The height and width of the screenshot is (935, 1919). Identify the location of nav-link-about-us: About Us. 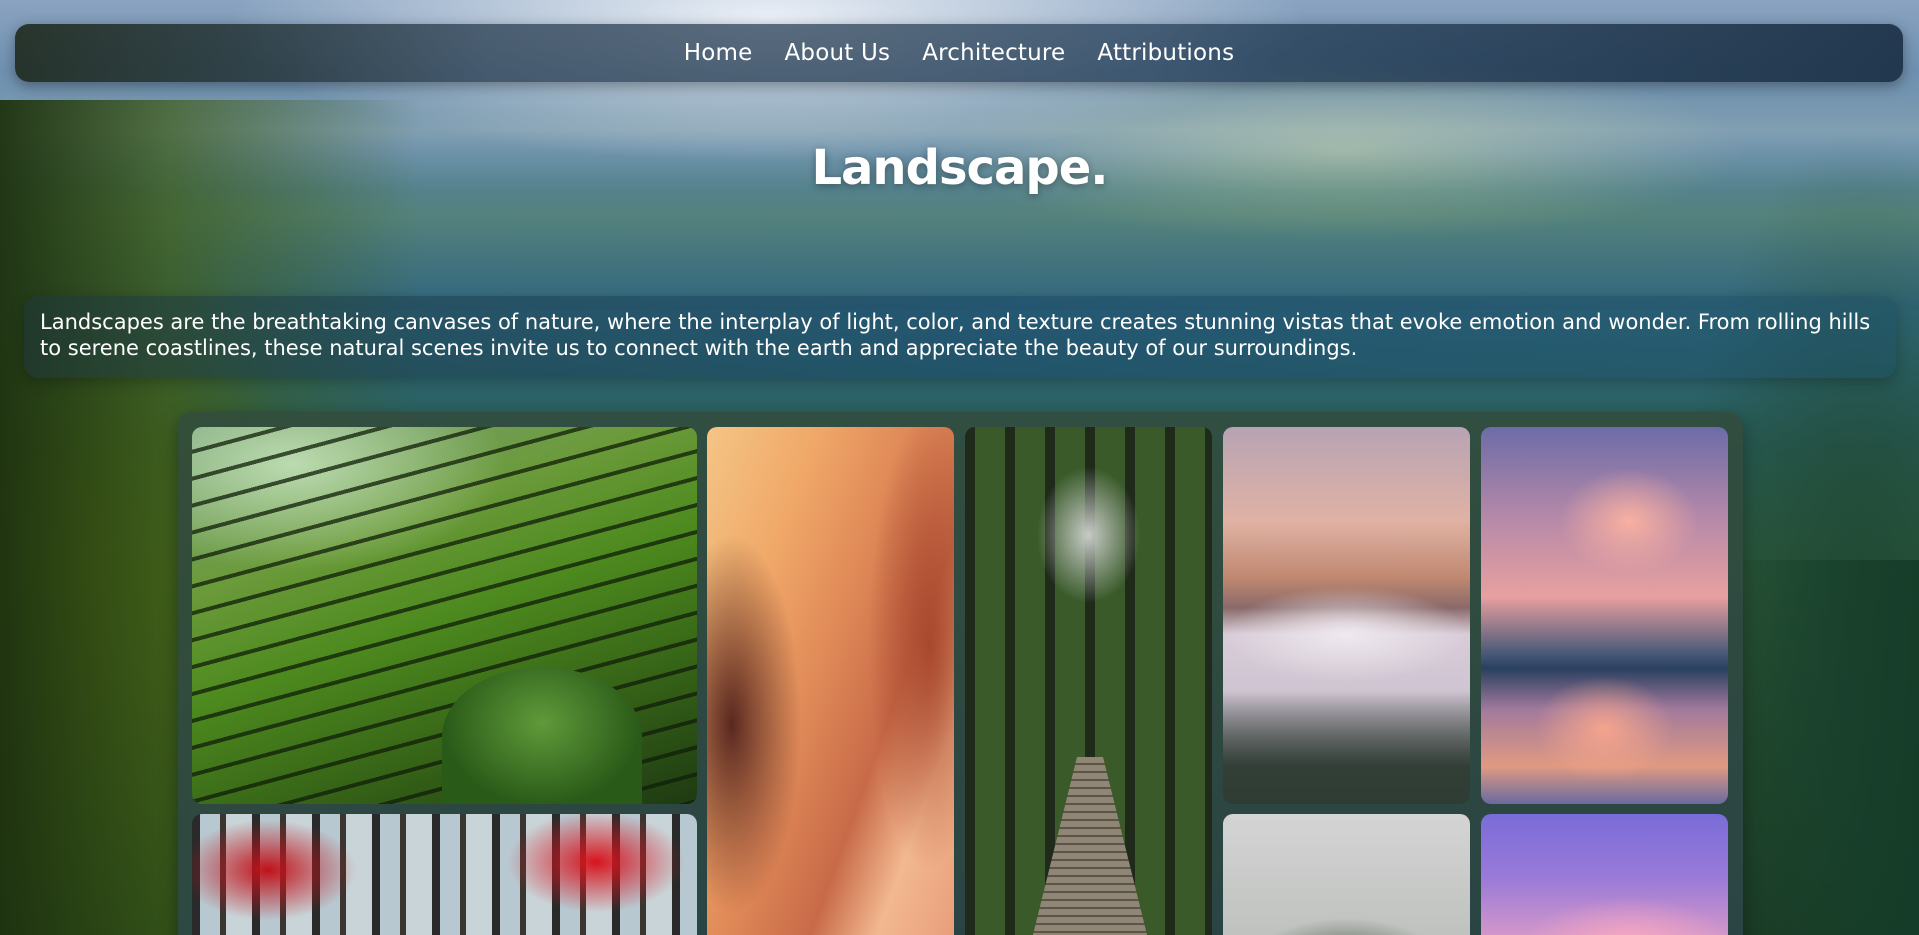
(837, 53).